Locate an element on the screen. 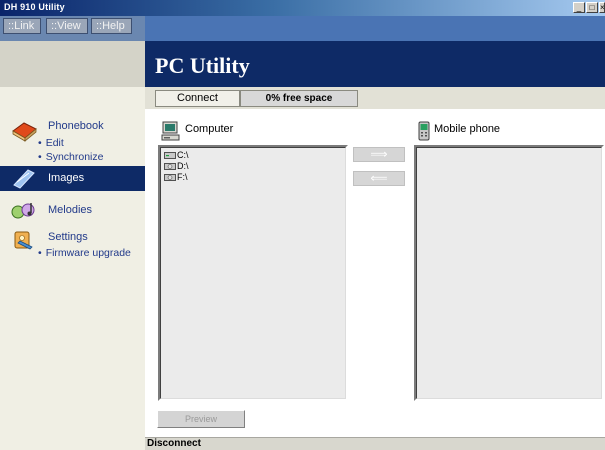 This screenshot has width=605, height=450. transfer-to-computer-button: ⟸ is located at coordinates (379, 178).